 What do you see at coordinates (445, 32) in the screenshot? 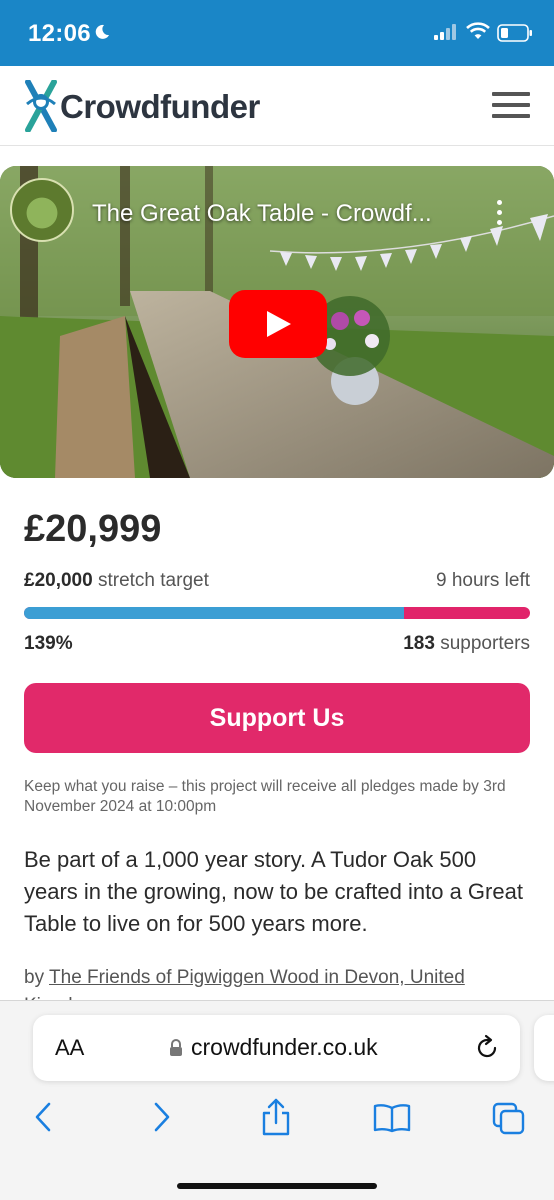
I see `signal-icon` at bounding box center [445, 32].